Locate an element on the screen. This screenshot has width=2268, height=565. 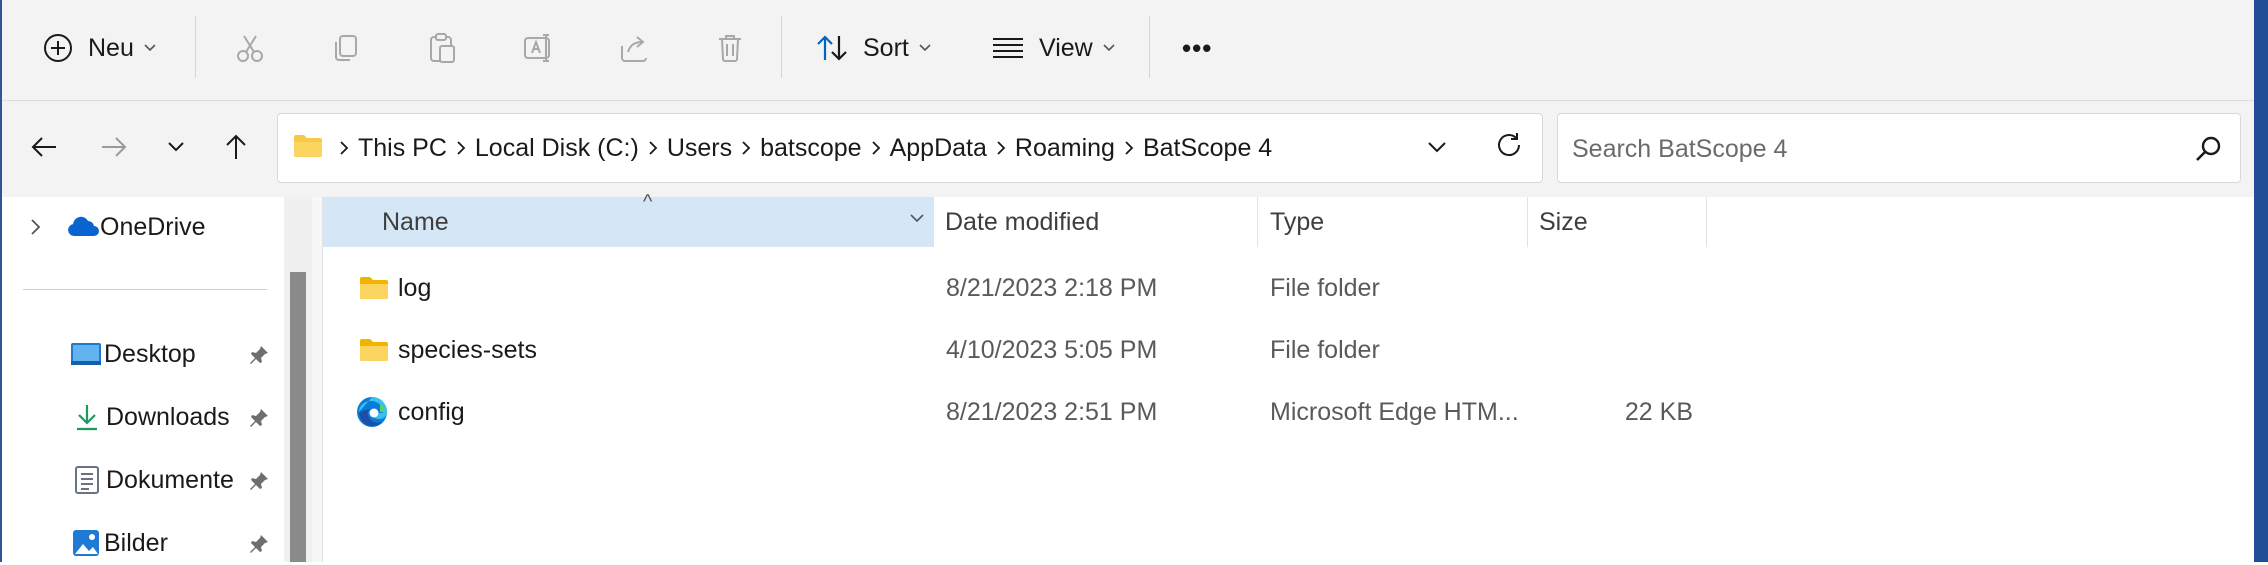
nav-item-onedrive: OneDrive is located at coordinates (143, 227).